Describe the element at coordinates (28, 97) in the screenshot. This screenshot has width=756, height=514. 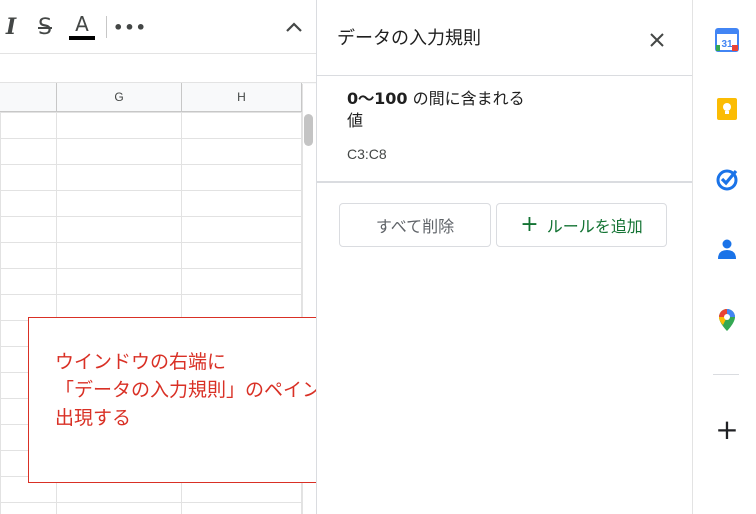
I see `column-header-partial` at that location.